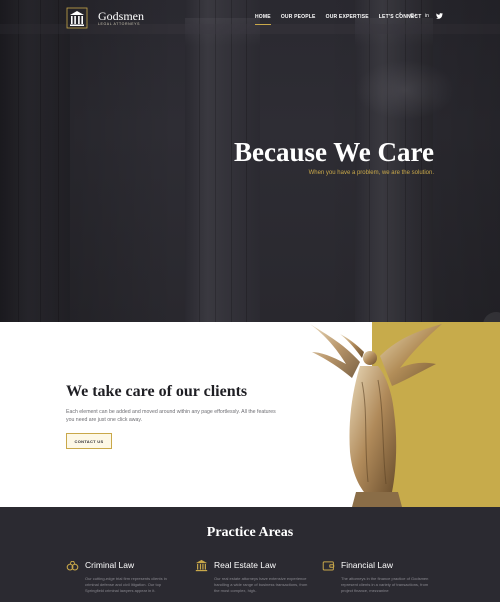 This screenshot has height=602, width=500. Describe the element at coordinates (367, 565) in the screenshot. I see `practice-area-name: Financial Law` at that location.